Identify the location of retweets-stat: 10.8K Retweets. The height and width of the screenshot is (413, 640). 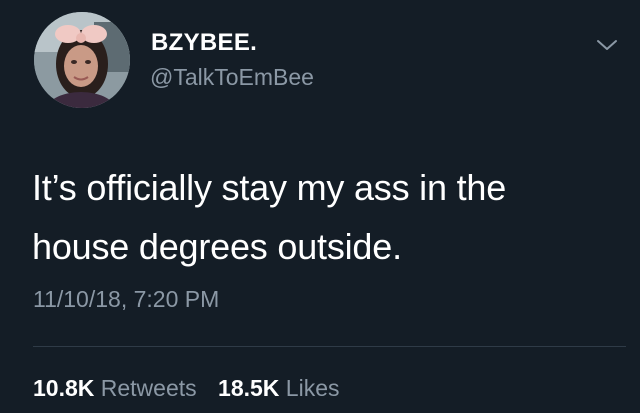
(115, 388).